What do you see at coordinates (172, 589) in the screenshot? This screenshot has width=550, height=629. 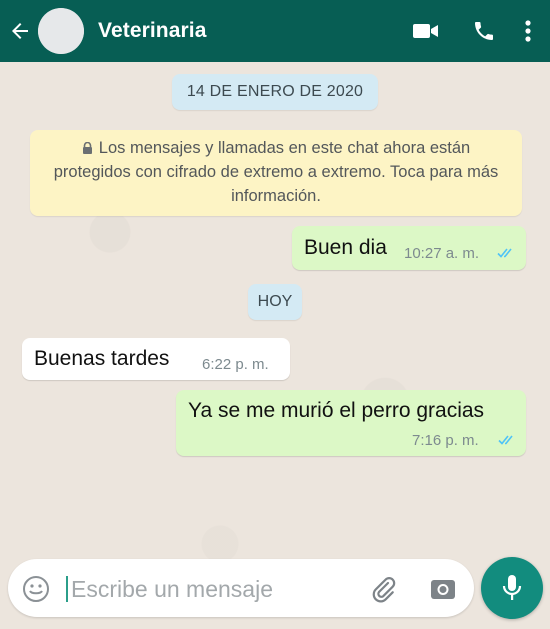 I see `message-input: Escribe un mensaje` at bounding box center [172, 589].